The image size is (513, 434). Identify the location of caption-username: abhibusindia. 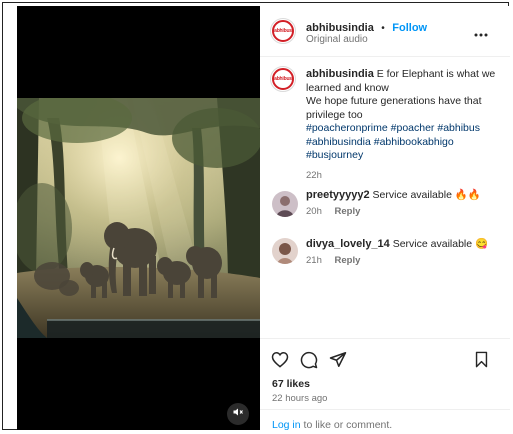
(340, 74).